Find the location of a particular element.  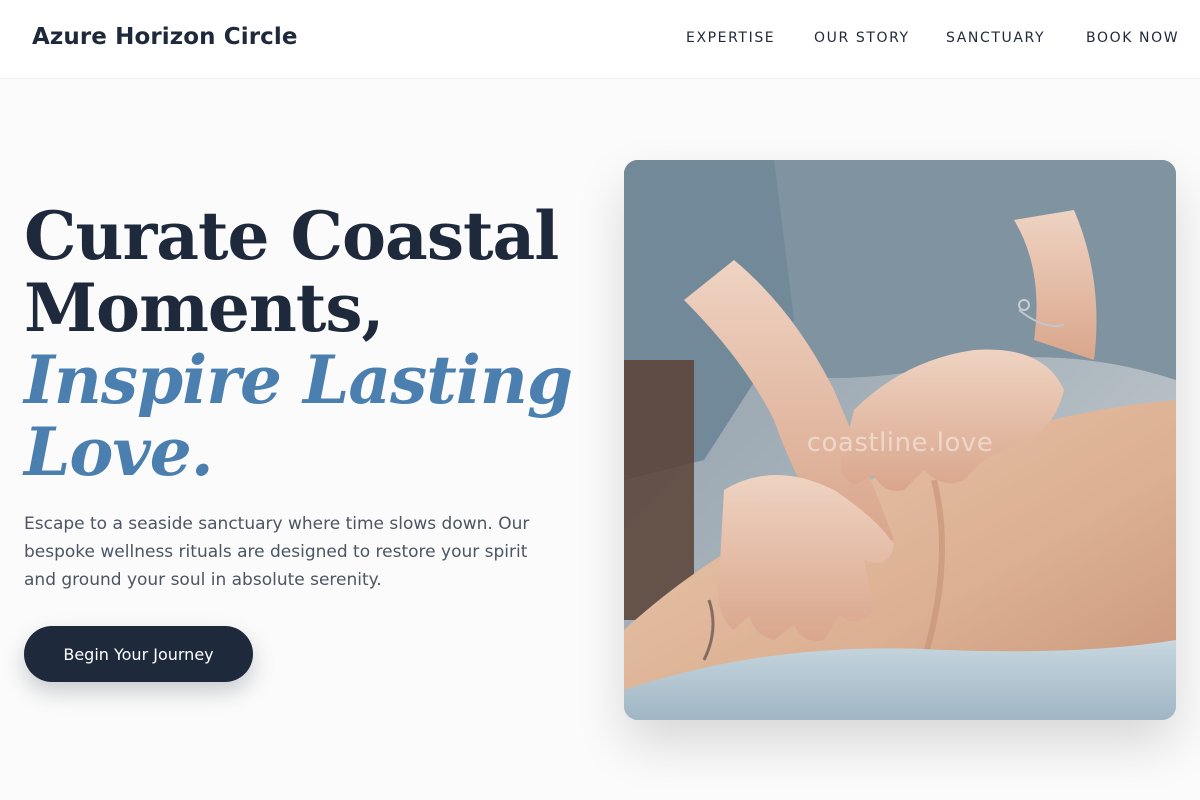

nav-link-our-story: OUR STORY is located at coordinates (862, 38).